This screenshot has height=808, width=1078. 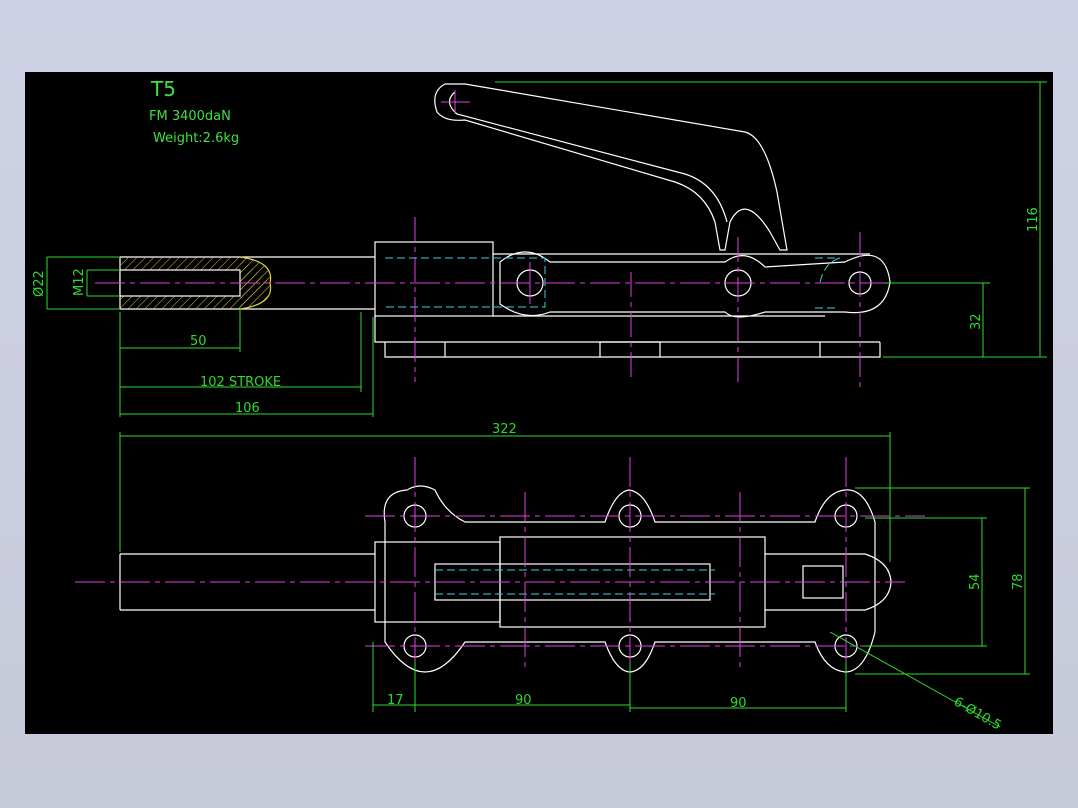 What do you see at coordinates (828, 582) in the screenshot?
I see `clevis-top` at bounding box center [828, 582].